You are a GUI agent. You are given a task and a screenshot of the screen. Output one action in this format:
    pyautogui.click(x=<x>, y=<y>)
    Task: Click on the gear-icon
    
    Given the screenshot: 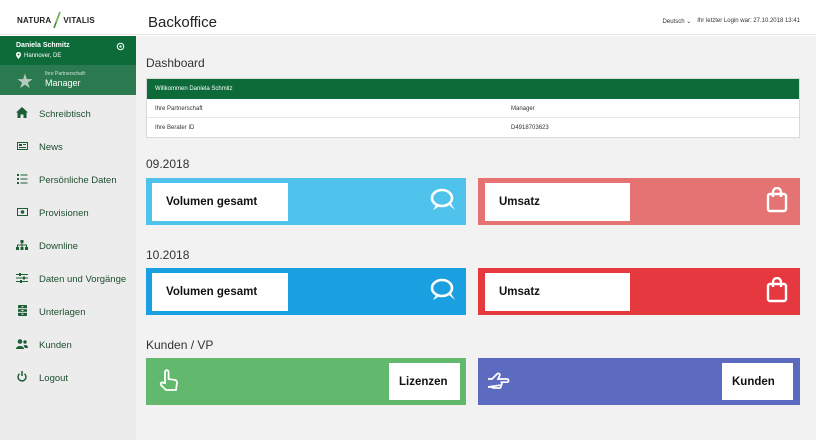 What is the action you would take?
    pyautogui.click(x=120, y=46)
    